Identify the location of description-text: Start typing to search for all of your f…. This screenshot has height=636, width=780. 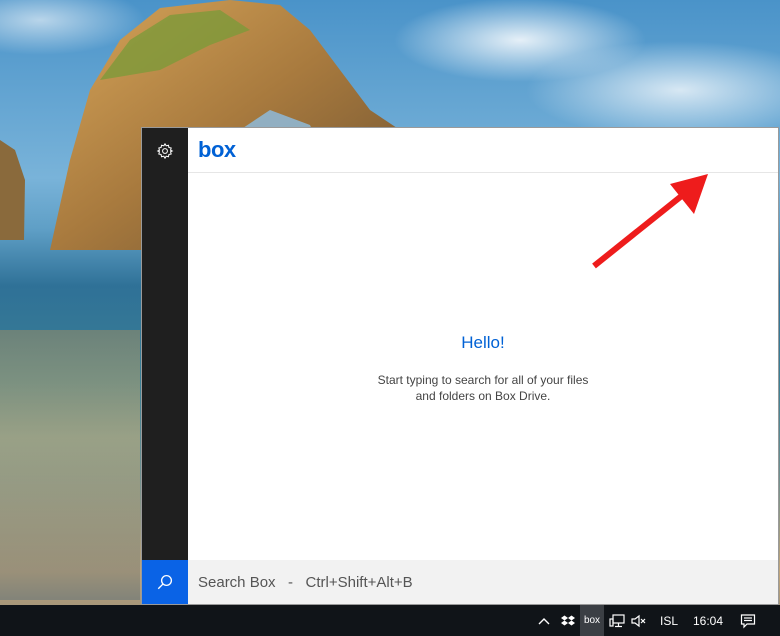
(483, 388).